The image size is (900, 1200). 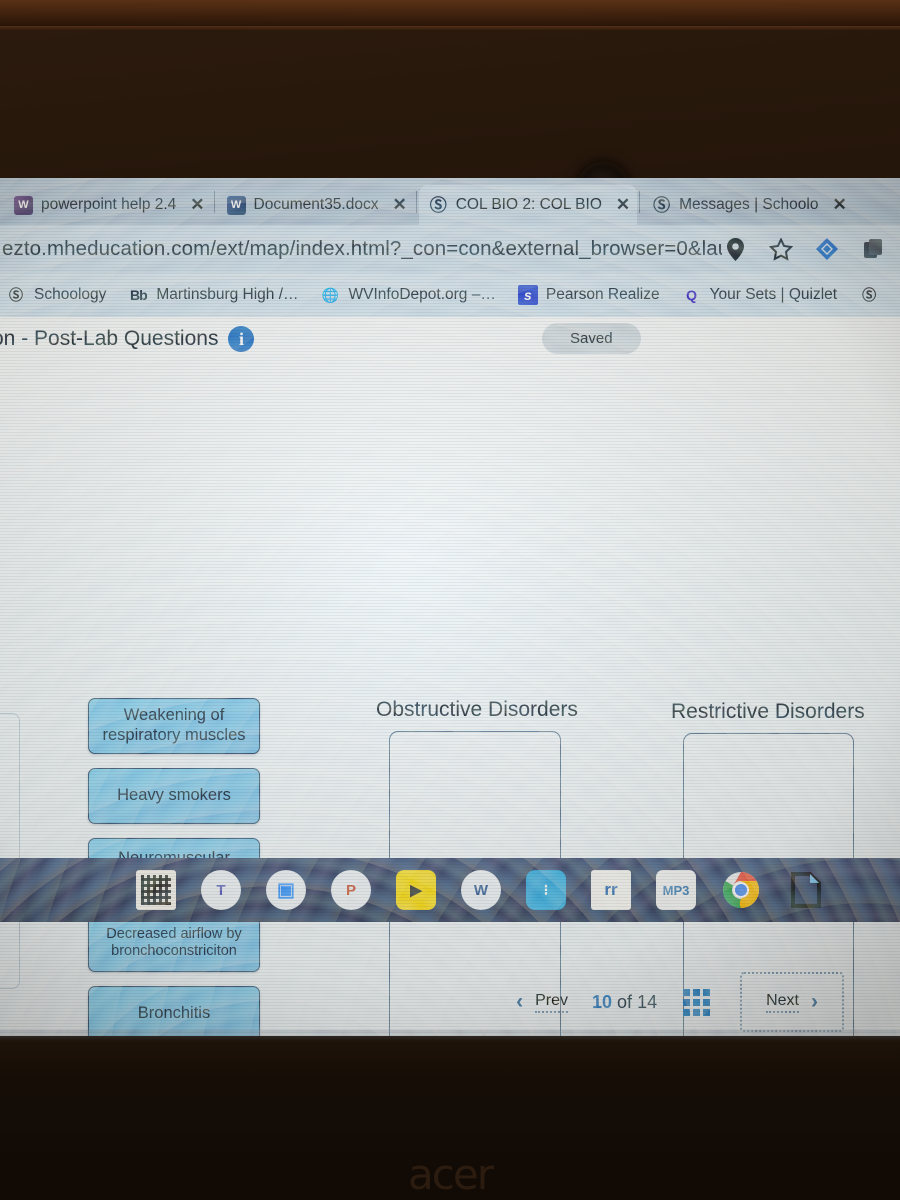 I want to click on zoom-icon: ▣, so click(x=286, y=890).